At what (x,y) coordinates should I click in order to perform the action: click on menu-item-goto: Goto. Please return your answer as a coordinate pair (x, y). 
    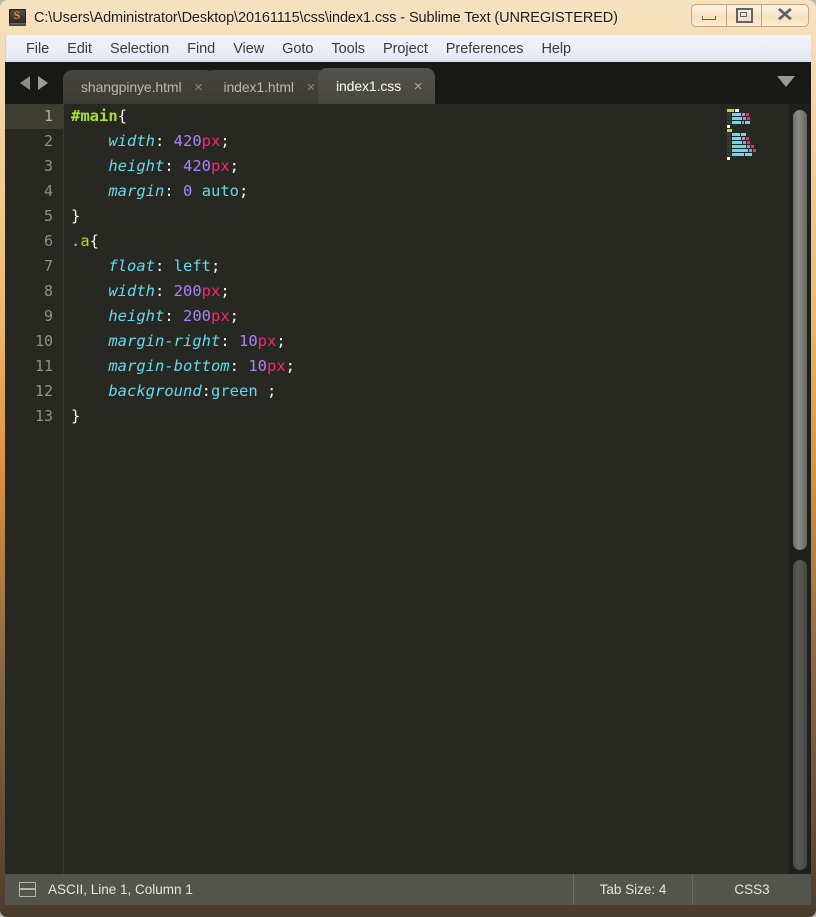
    Looking at the image, I should click on (297, 49).